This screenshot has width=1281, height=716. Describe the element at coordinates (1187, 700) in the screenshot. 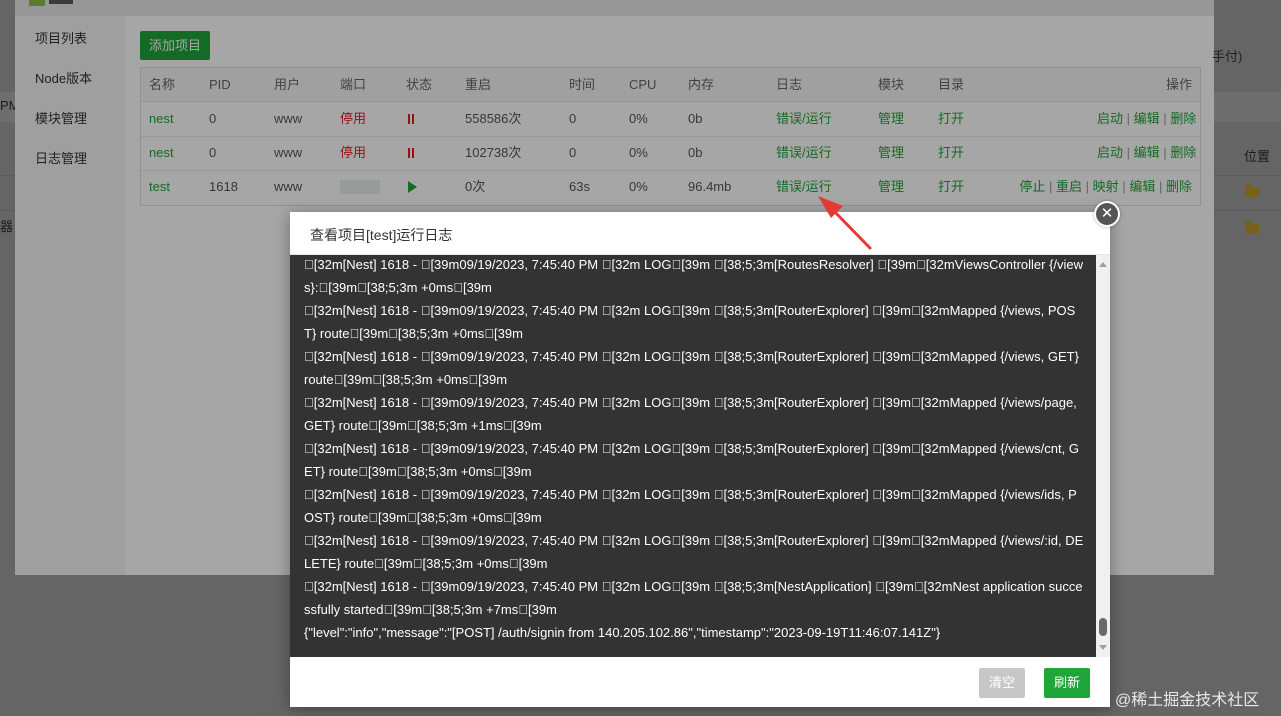

I see `watermark: @稀土掘金技术社区` at that location.